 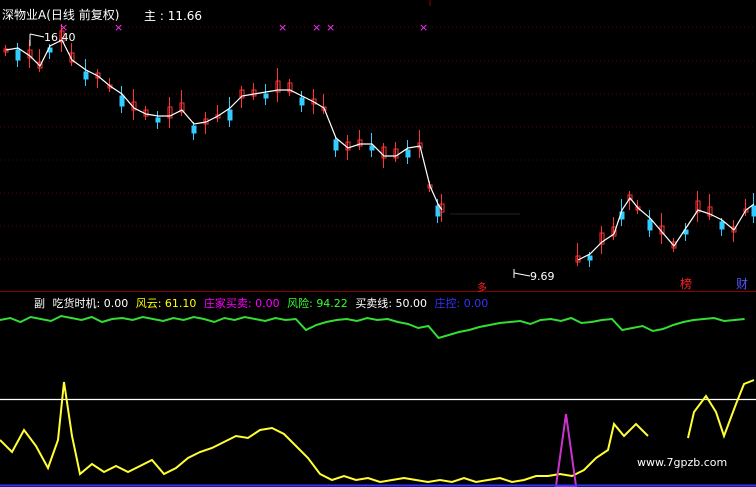 What do you see at coordinates (90, 303) in the screenshot?
I see `indicator-chihuo: 吃货时机: 0.00` at bounding box center [90, 303].